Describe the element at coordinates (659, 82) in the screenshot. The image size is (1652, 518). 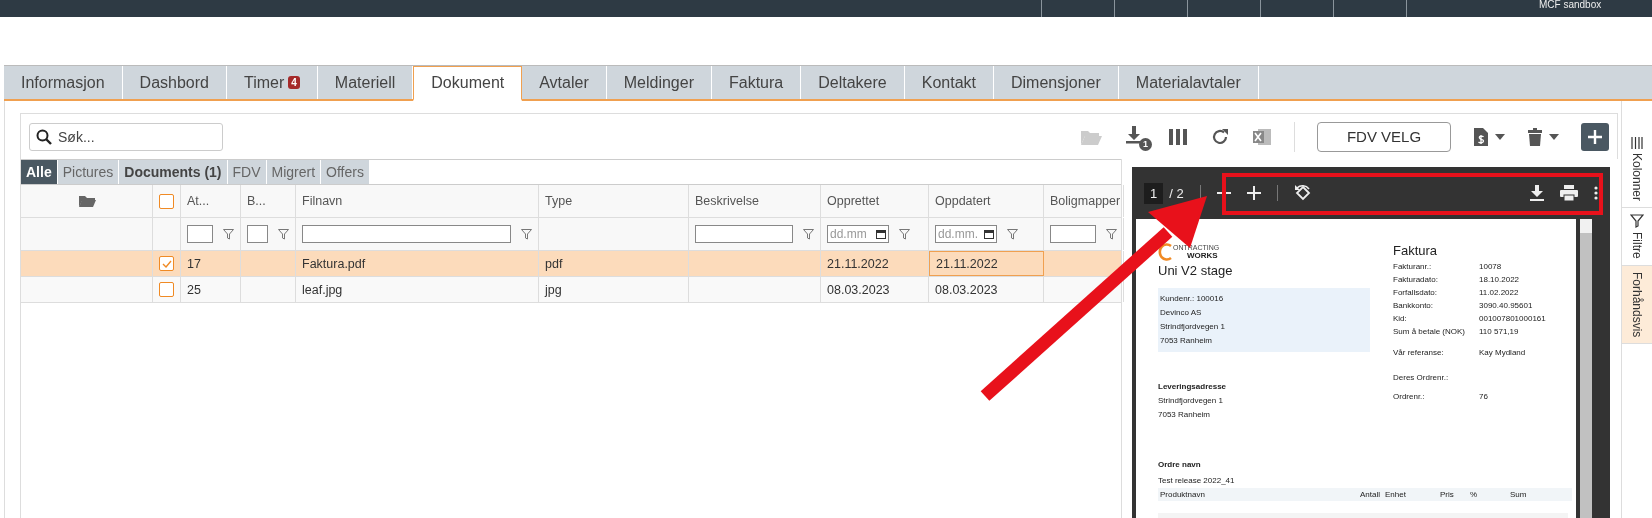
I see `tab: Meldinger` at that location.